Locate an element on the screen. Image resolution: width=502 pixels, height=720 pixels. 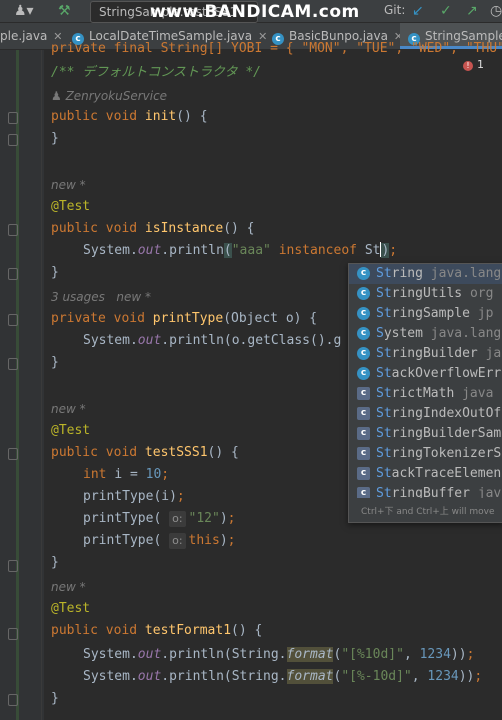
code-line-println-getclass: System.out.println(o.getClass().g is located at coordinates (212, 341).